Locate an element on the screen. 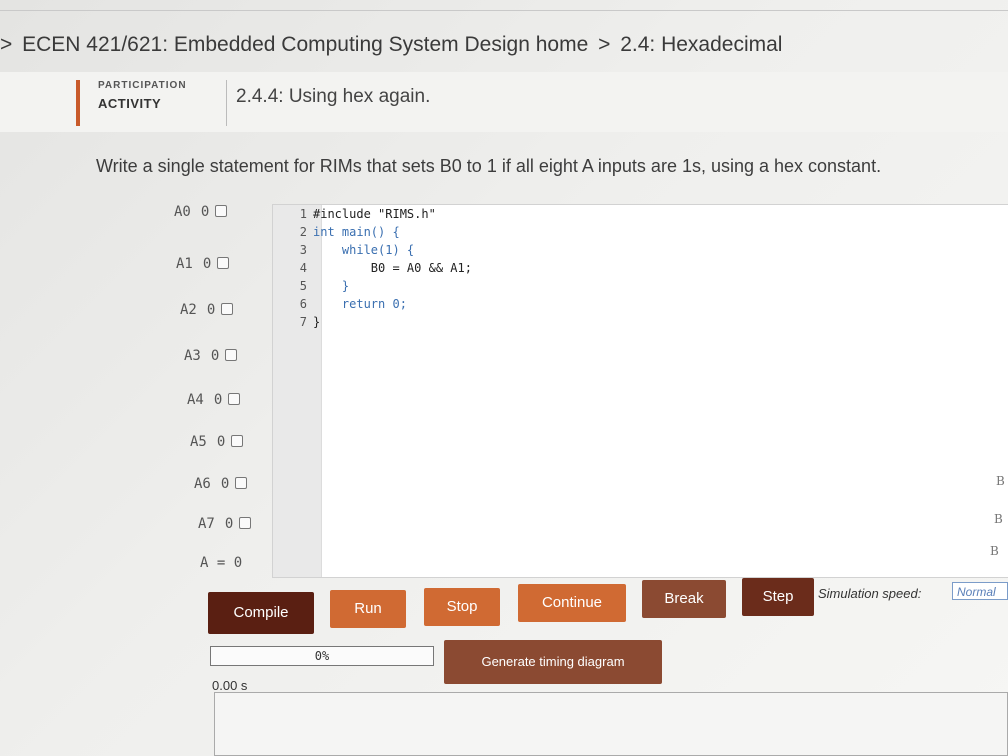 This screenshot has width=1008, height=756. line-number: 2 is located at coordinates (303, 232).